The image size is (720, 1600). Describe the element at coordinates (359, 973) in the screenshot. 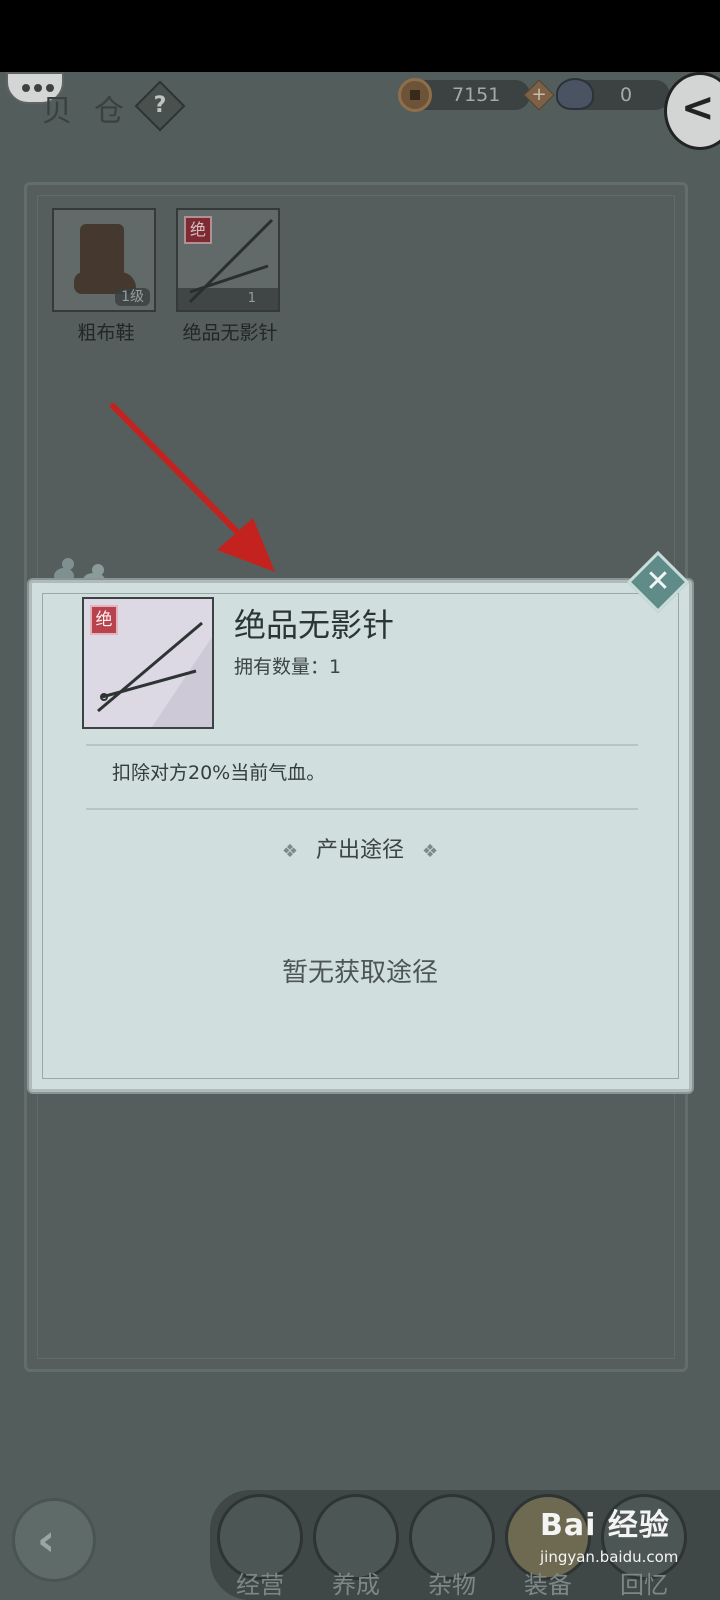

I see `empty-source-text: 暂无获取途径` at that location.